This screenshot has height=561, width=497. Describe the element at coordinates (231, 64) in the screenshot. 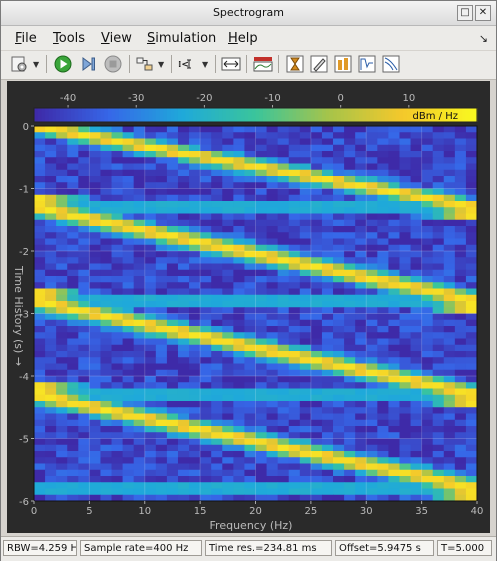

I see `zoom-x-icon` at that location.